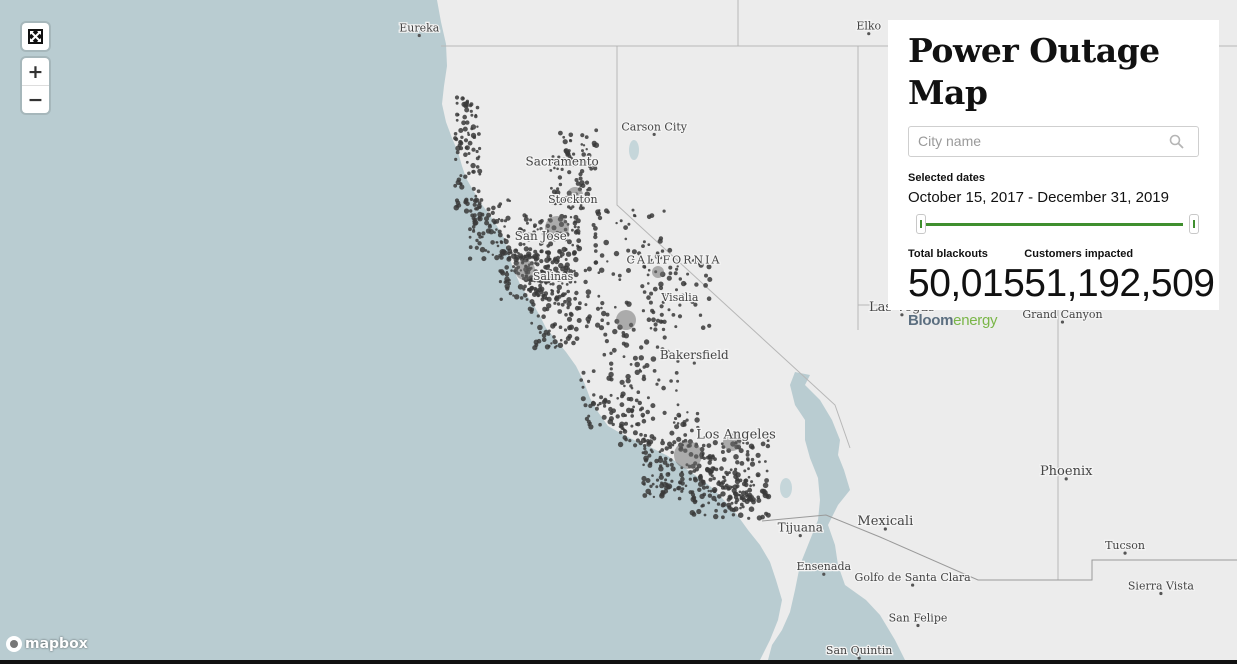 This screenshot has width=1237, height=664. I want to click on zoom-out-button: −, so click(35, 99).